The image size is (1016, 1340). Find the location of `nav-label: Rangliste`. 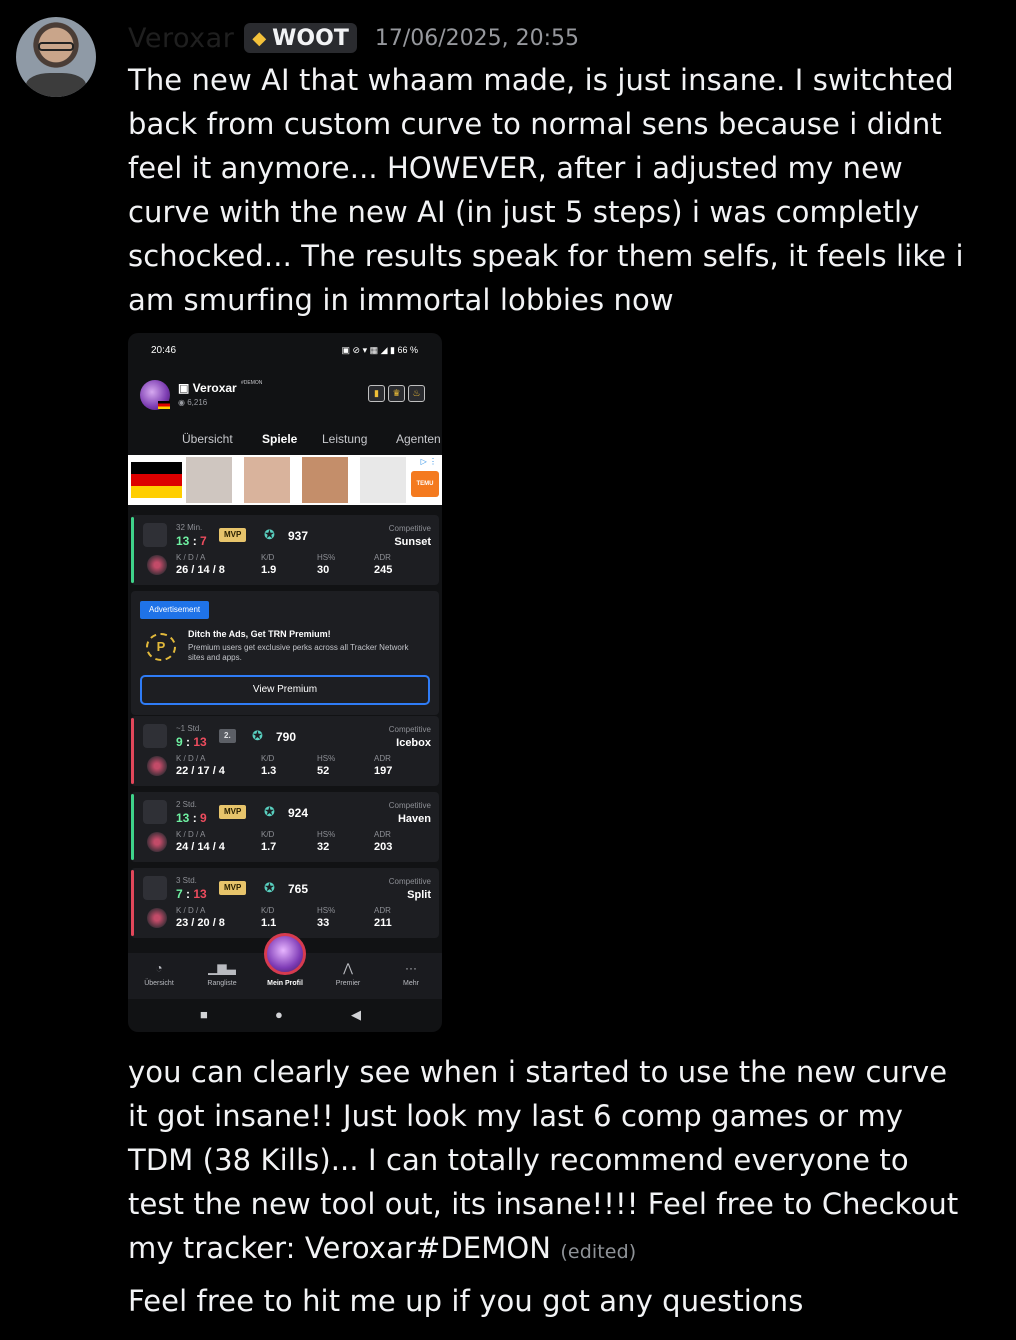

nav-label: Rangliste is located at coordinates (222, 983).